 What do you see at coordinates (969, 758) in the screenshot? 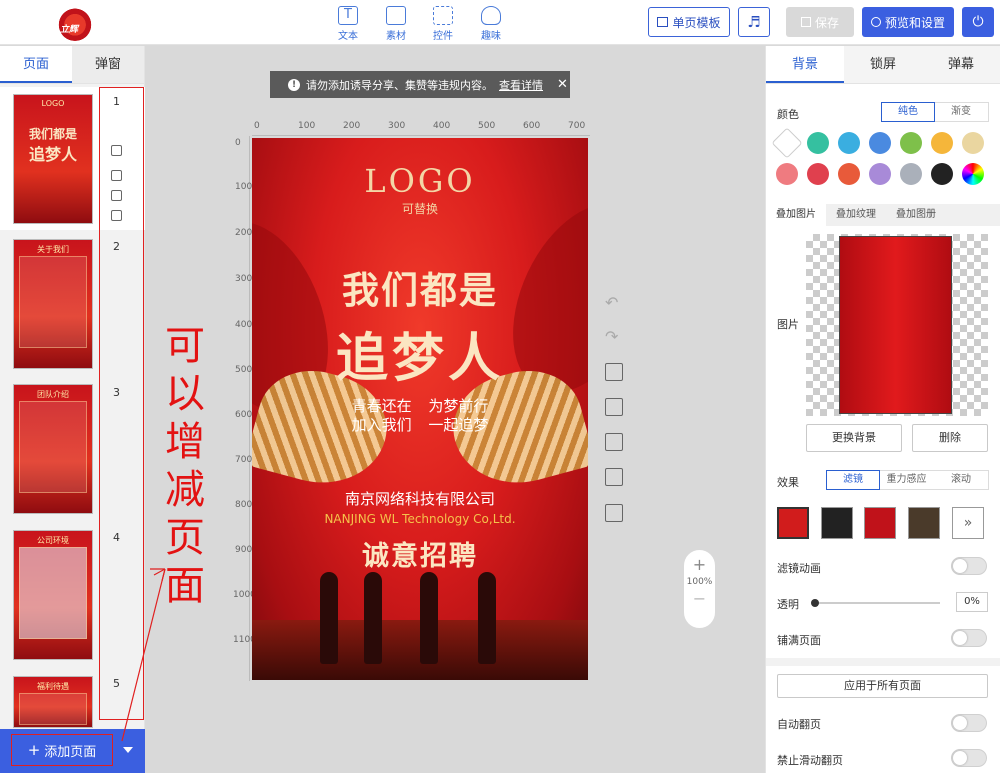
I see `disable-swipe-toggle` at bounding box center [969, 758].